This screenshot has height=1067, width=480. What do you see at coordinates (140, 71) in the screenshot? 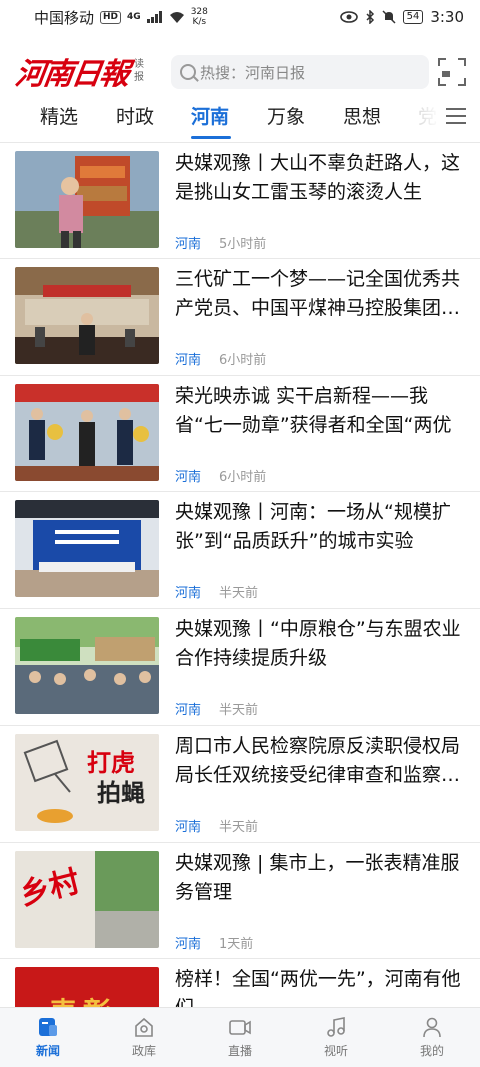
I see `read-paper-link: 读报` at bounding box center [140, 71].